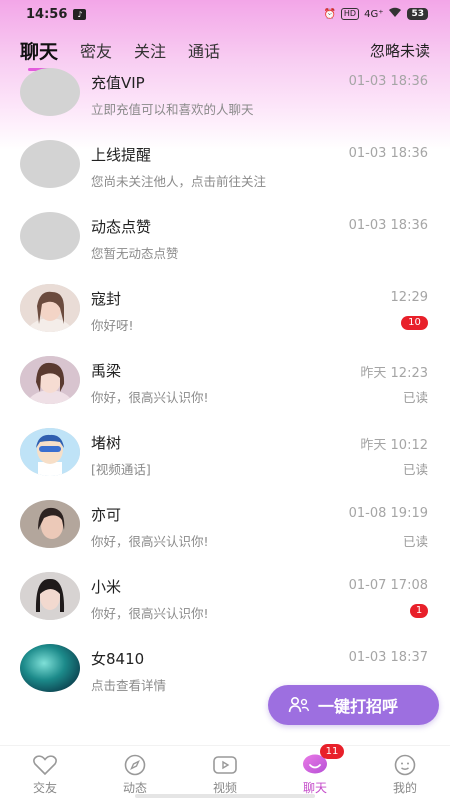  Describe the element at coordinates (409, 297) in the screenshot. I see `conversation-time: 12:29` at that location.